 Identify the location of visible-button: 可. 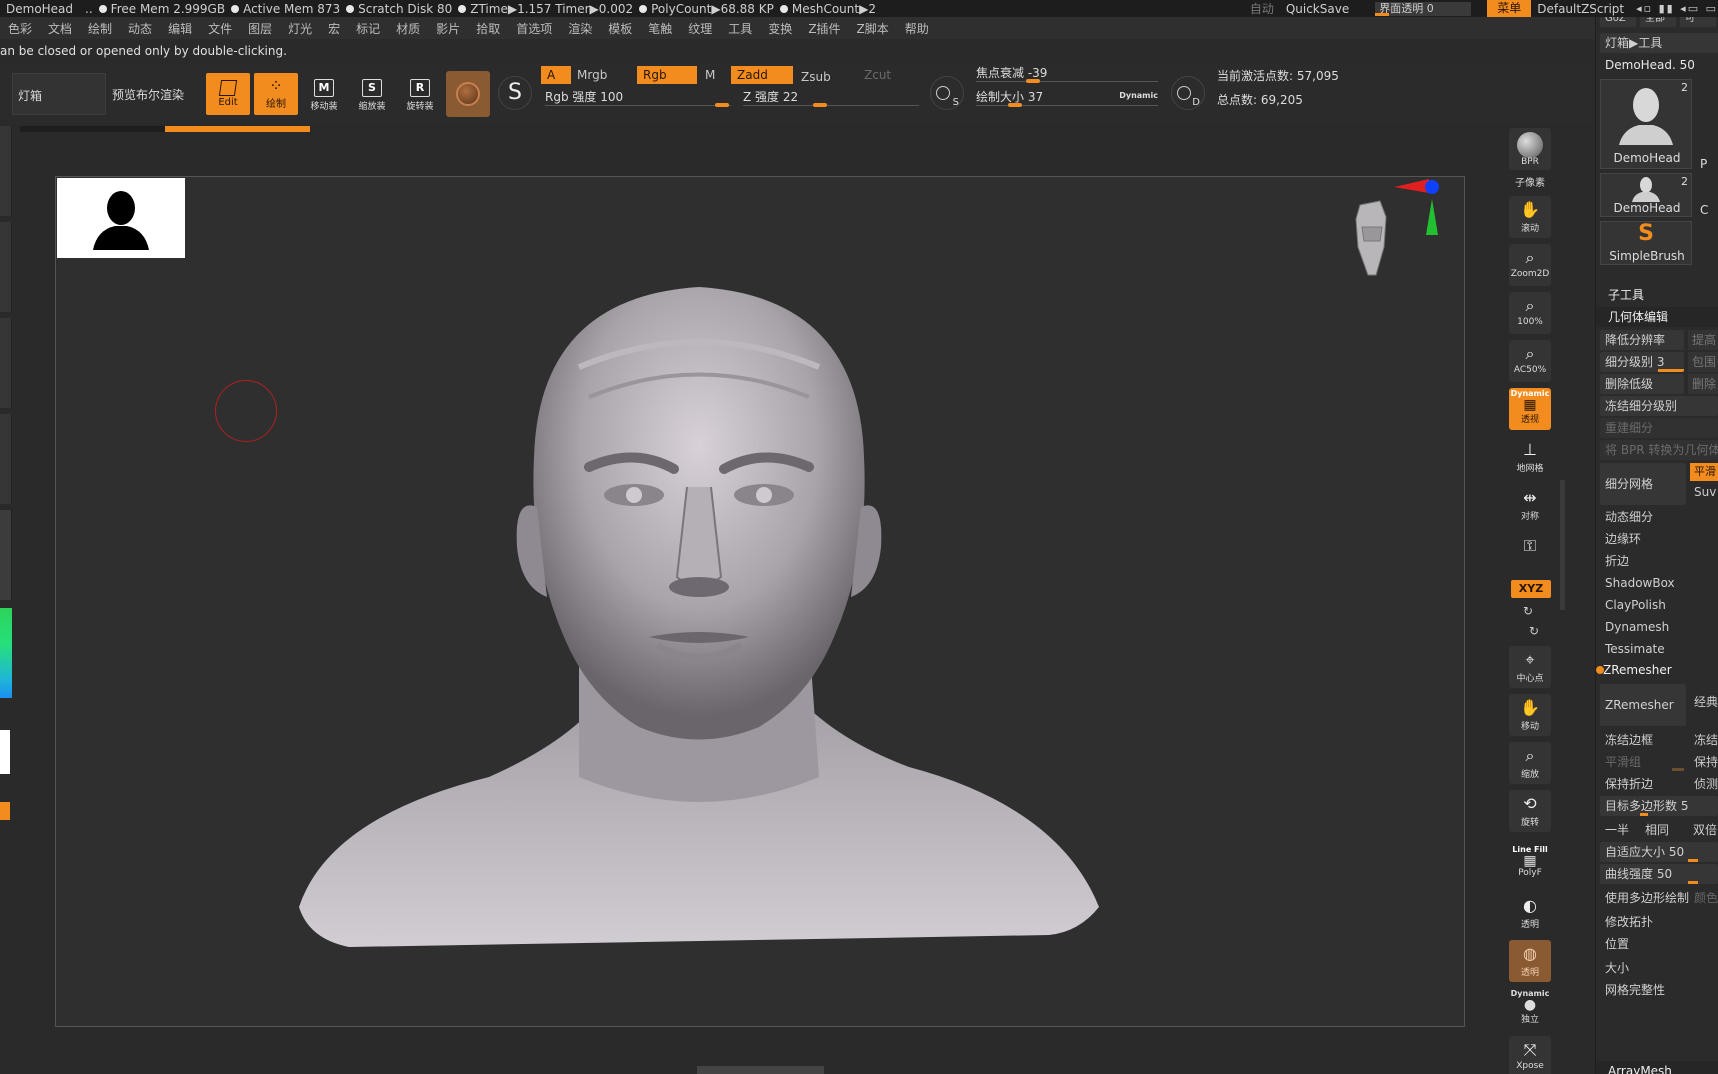
(1698, 22).